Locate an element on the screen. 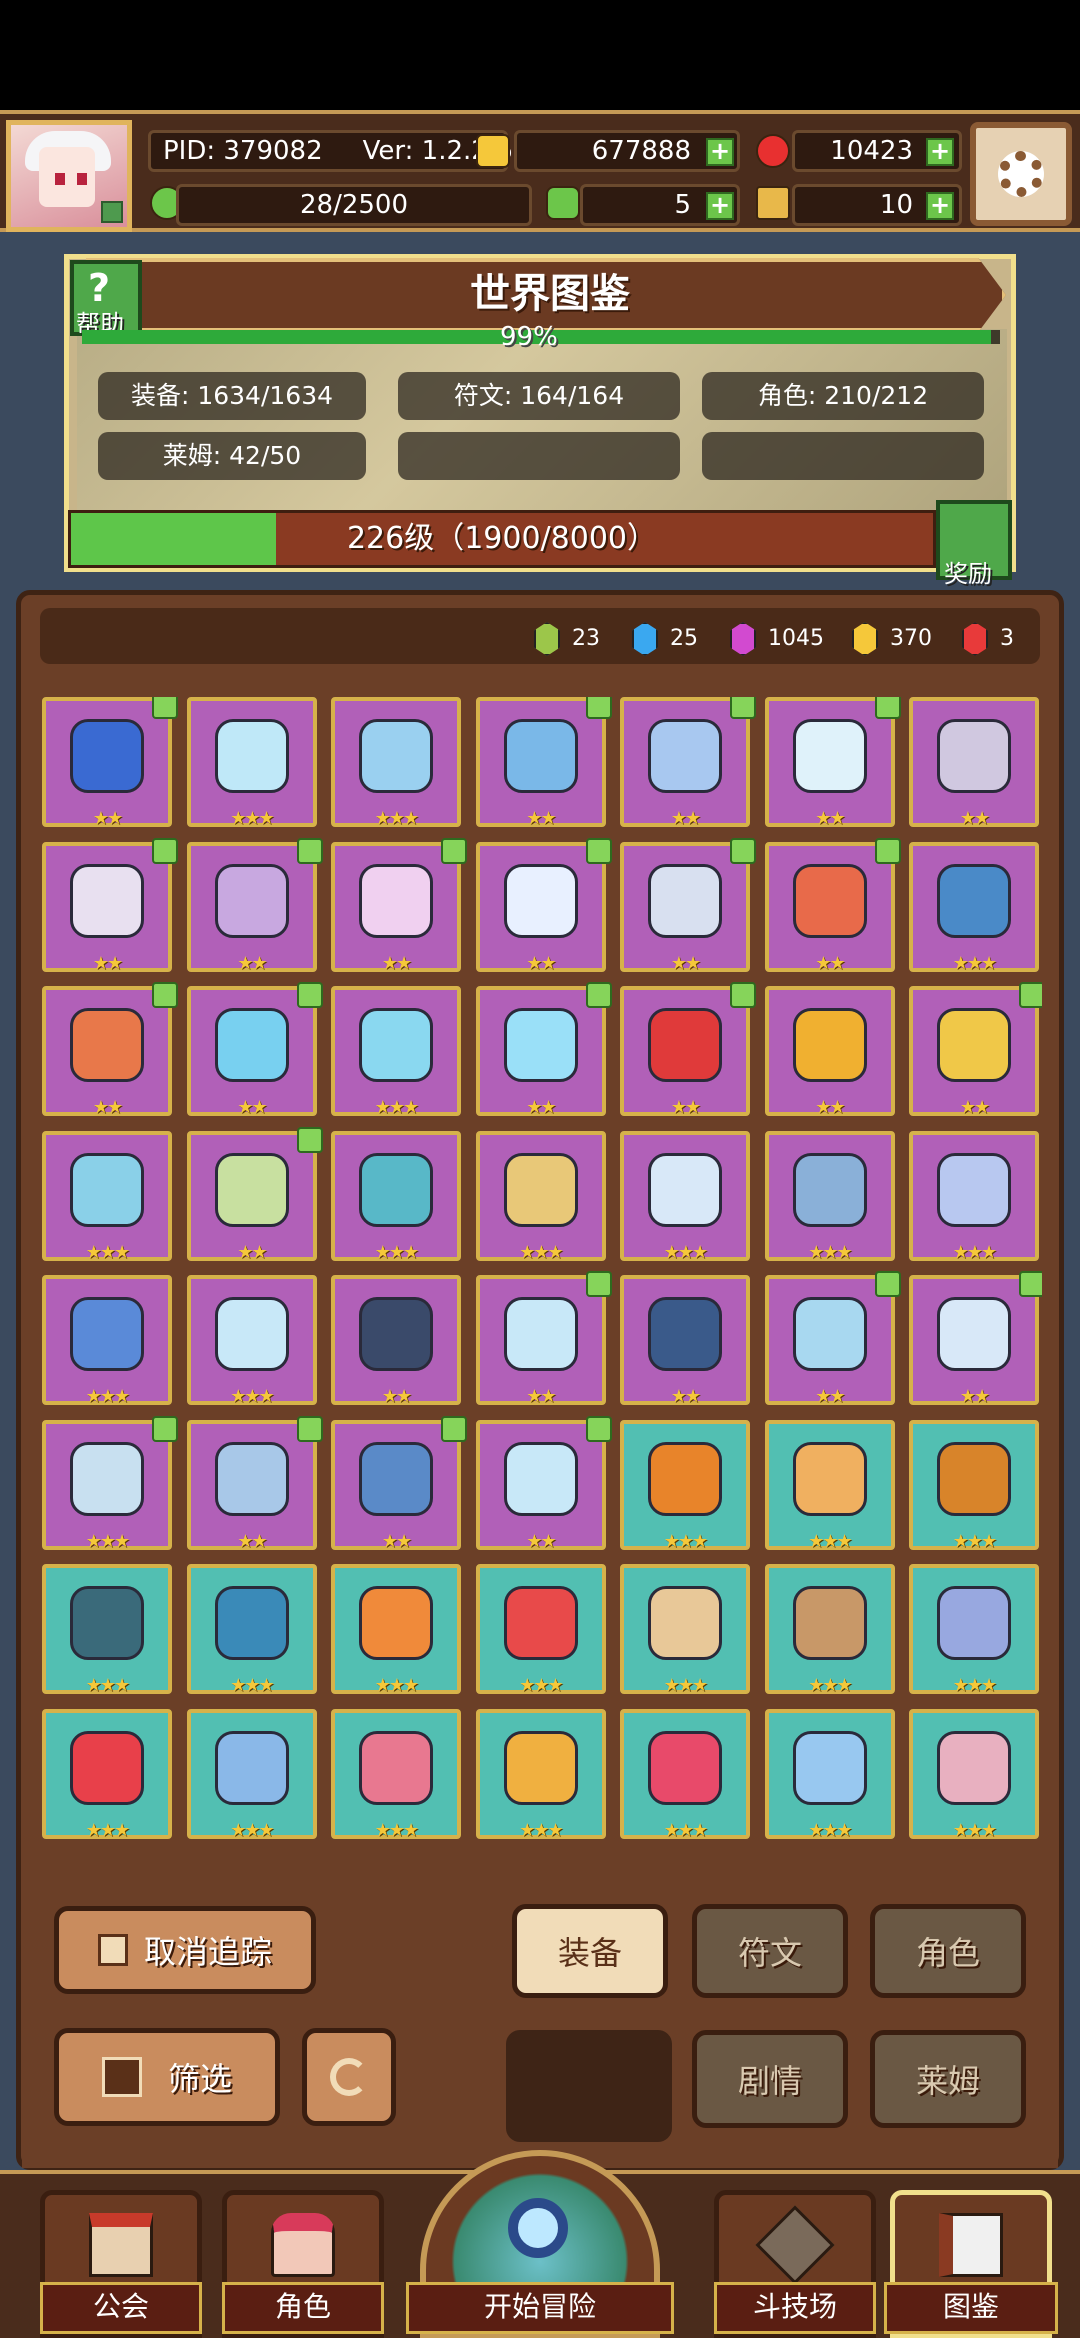 This screenshot has width=1080, height=2338. gold-add-button: + is located at coordinates (720, 152).